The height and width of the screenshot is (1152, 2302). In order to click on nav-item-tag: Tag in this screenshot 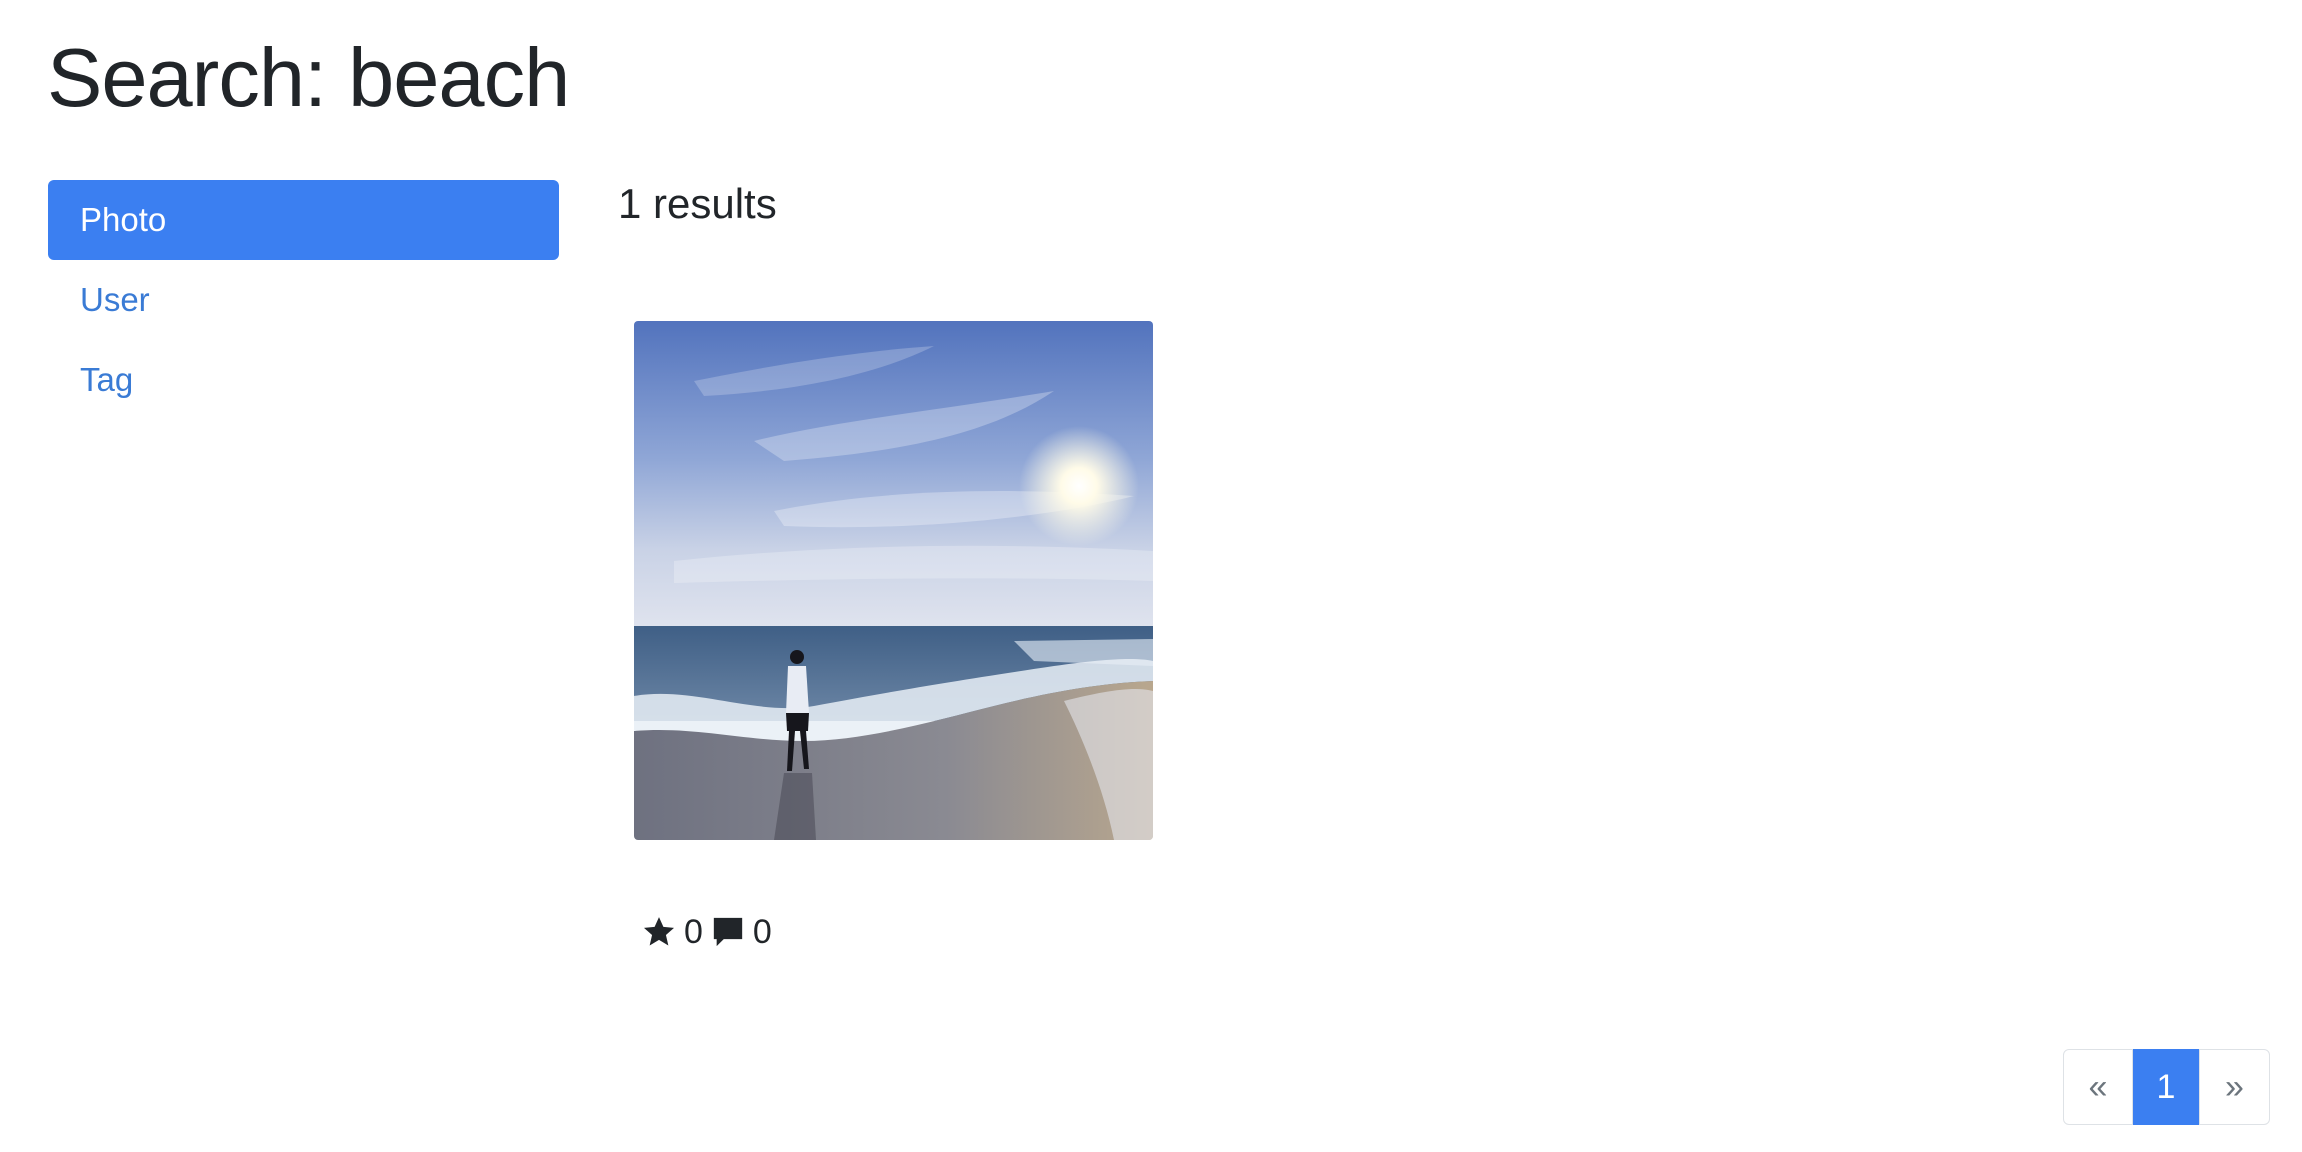, I will do `click(303, 380)`.